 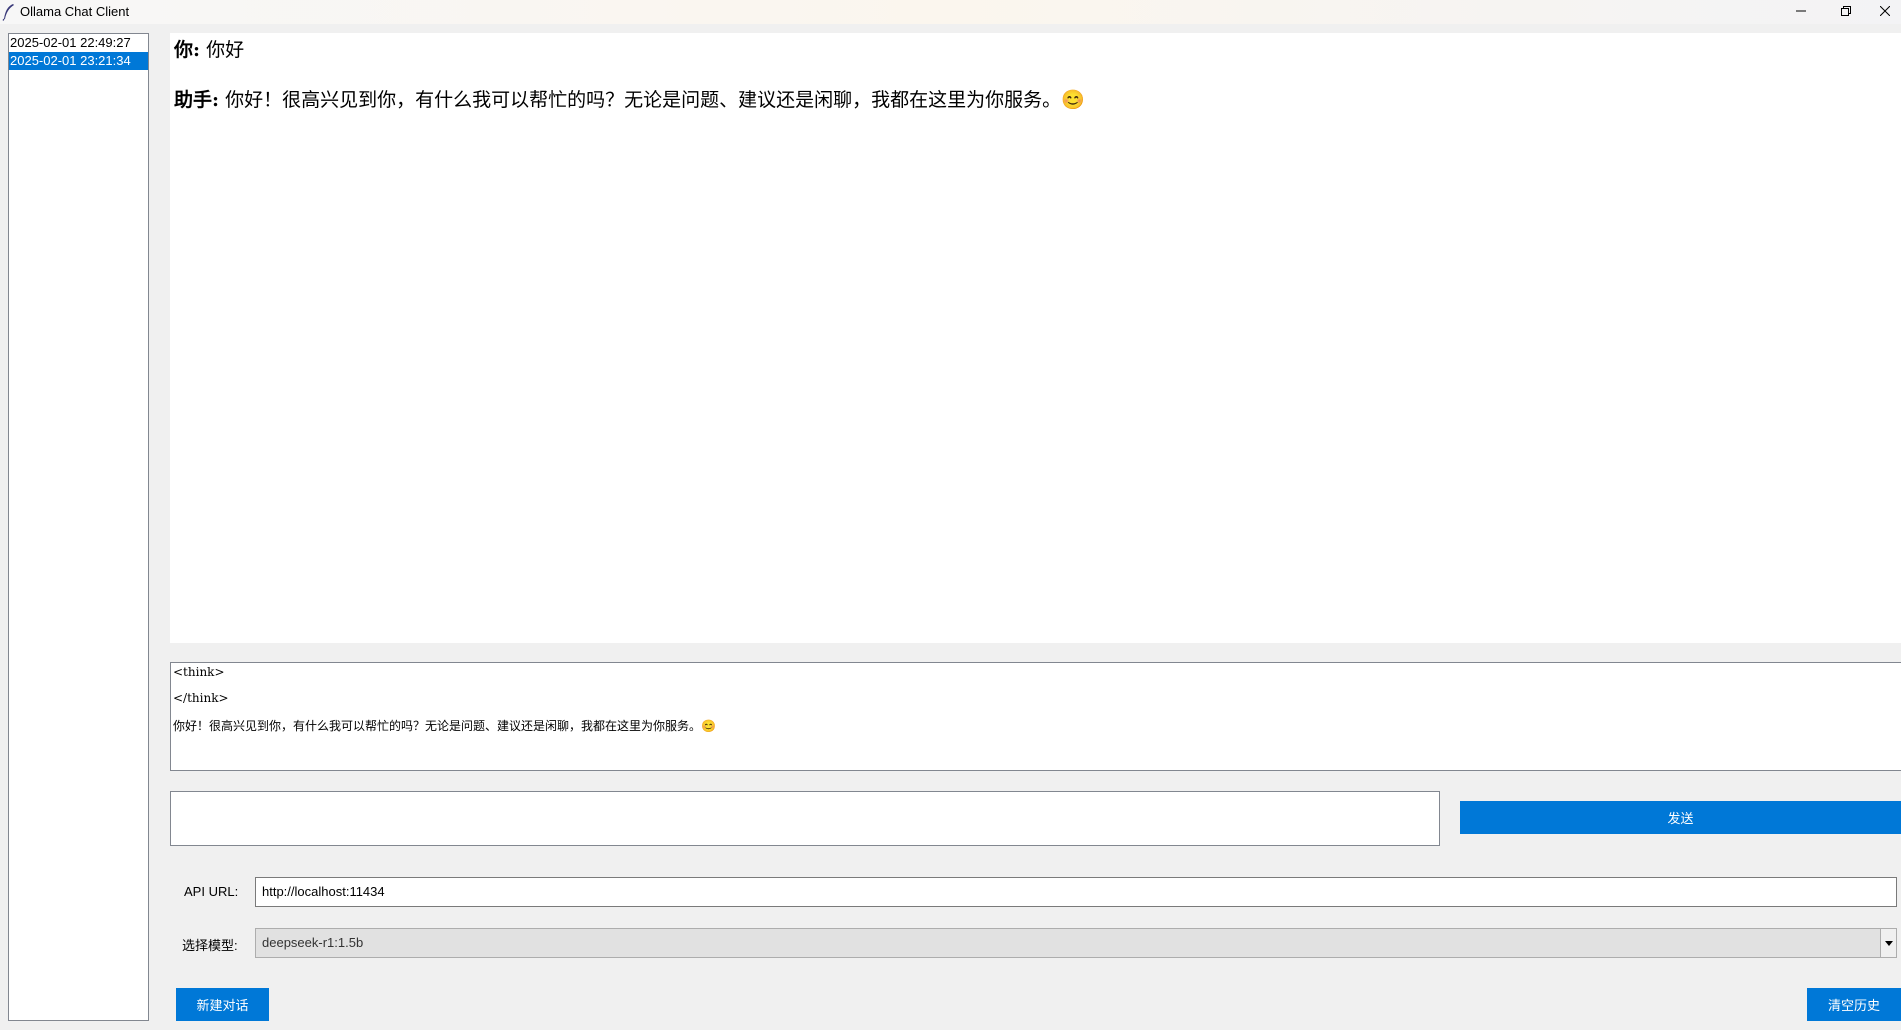 I want to click on close-icon, so click(x=1884, y=11).